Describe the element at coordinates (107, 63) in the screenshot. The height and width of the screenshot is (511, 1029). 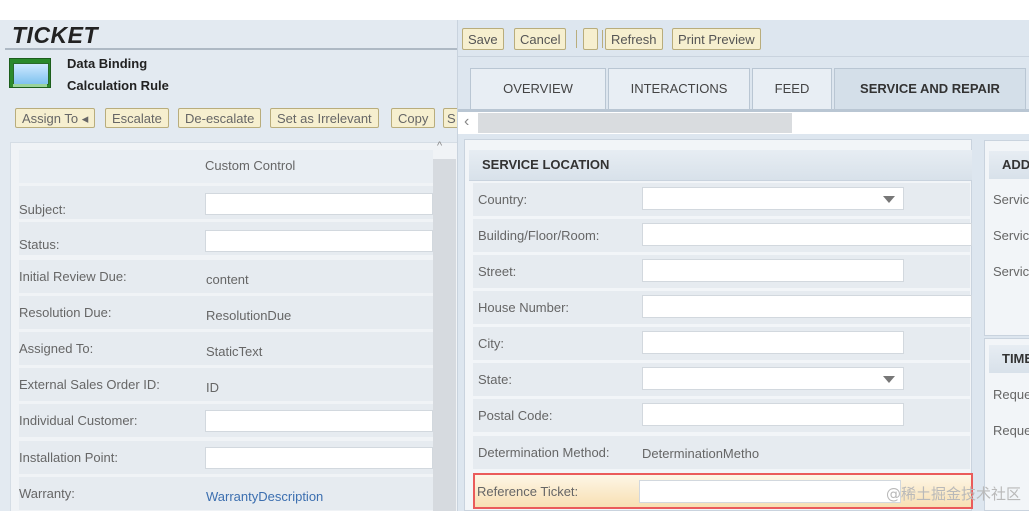
I see `subtitle-data-binding: Data Binding` at that location.